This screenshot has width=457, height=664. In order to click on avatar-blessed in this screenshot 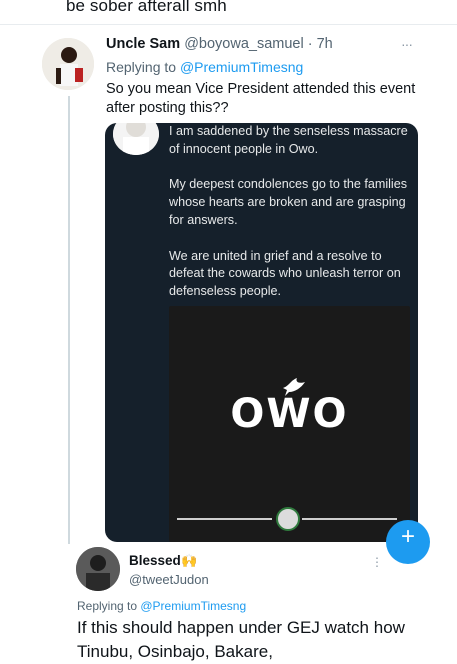, I will do `click(98, 569)`.